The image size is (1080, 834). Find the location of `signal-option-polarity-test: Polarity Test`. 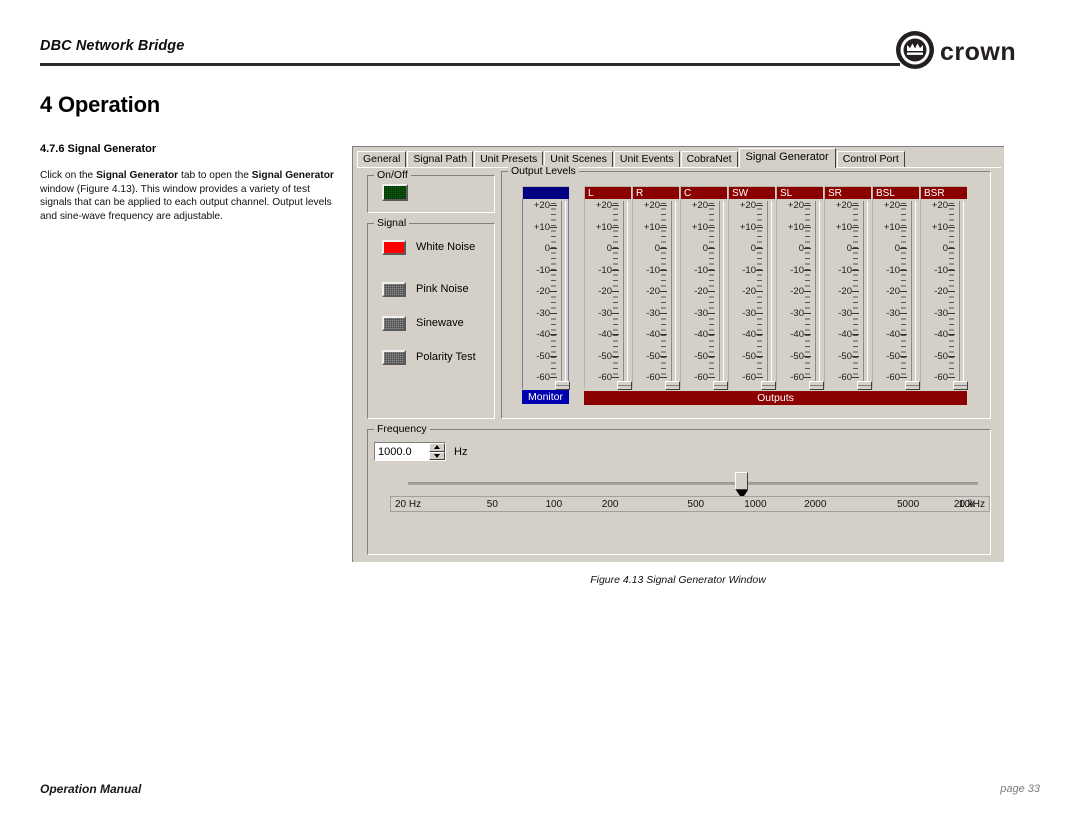

signal-option-polarity-test: Polarity Test is located at coordinates (429, 357).